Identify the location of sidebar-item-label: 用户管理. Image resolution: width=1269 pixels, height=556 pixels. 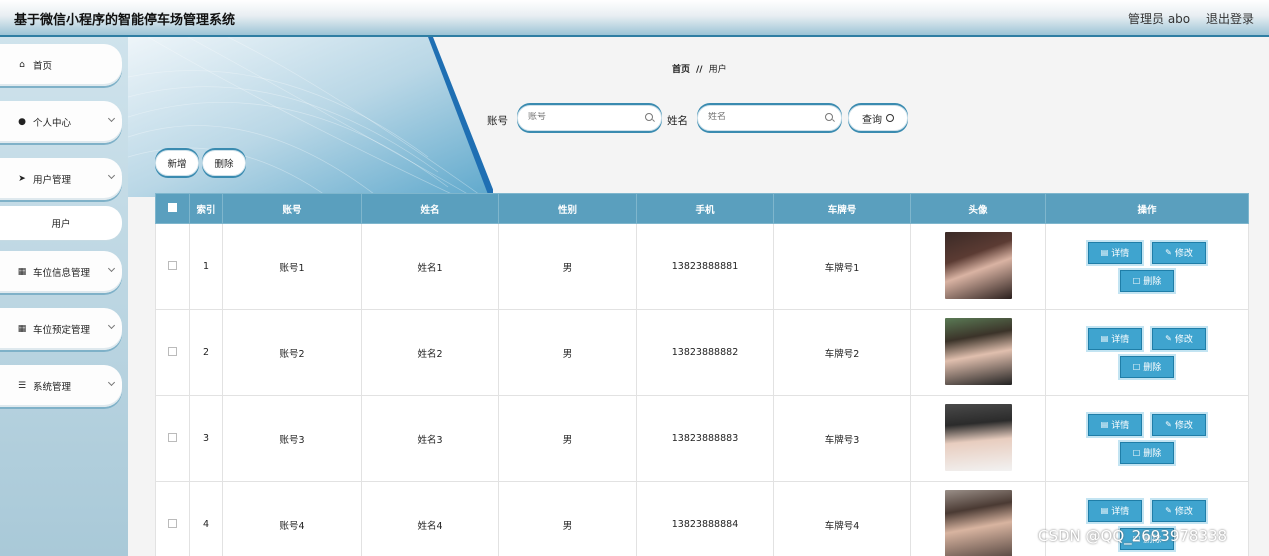
(52, 180).